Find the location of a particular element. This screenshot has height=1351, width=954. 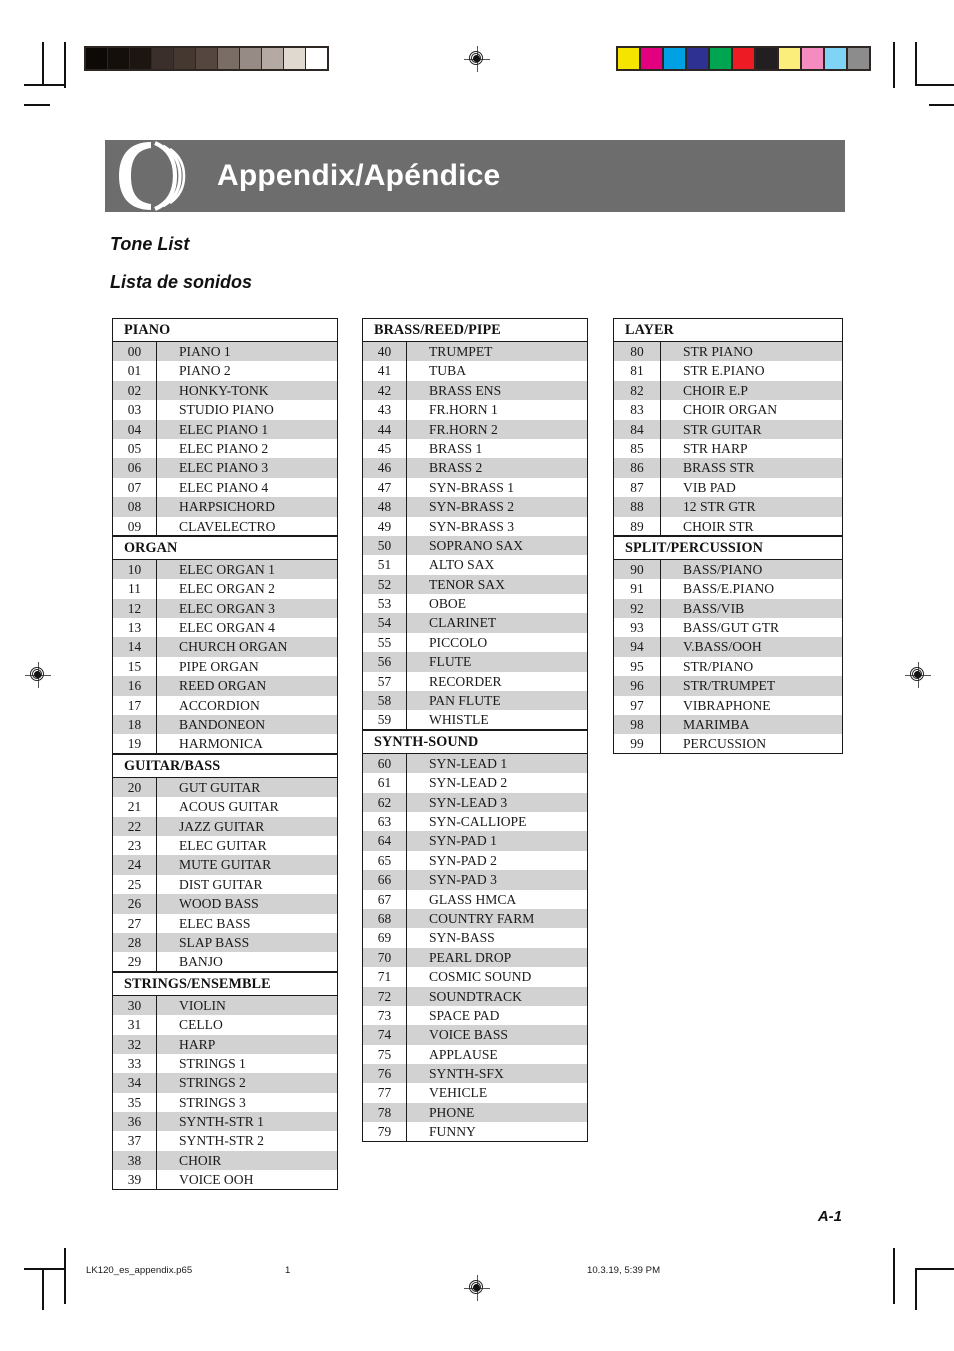

tone-name: ACCORDION is located at coordinates (219, 705).